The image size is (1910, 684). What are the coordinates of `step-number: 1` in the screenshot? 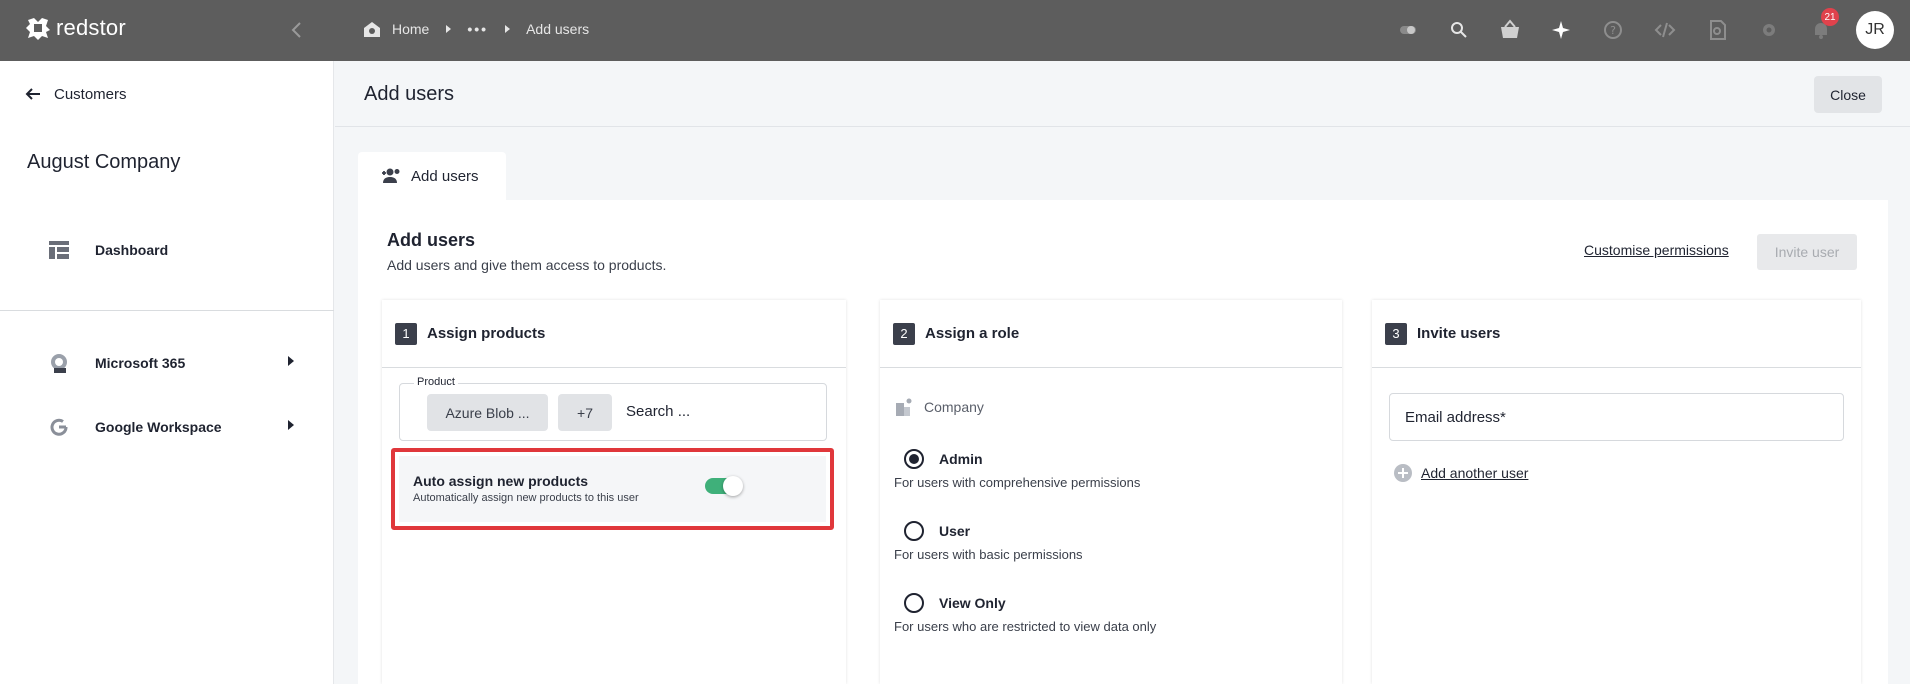 It's located at (406, 333).